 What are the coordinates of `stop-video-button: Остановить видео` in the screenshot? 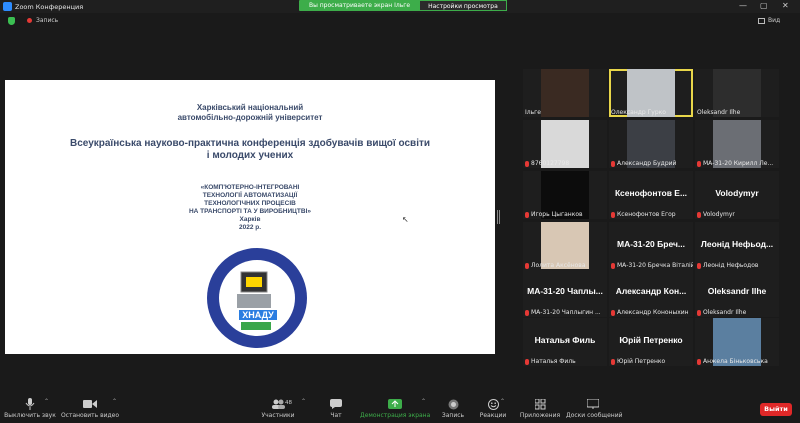 It's located at (90, 408).